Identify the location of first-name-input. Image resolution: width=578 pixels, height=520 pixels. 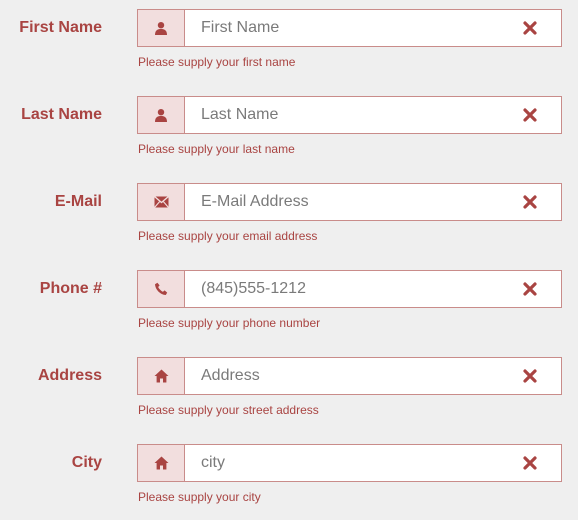
(345, 28).